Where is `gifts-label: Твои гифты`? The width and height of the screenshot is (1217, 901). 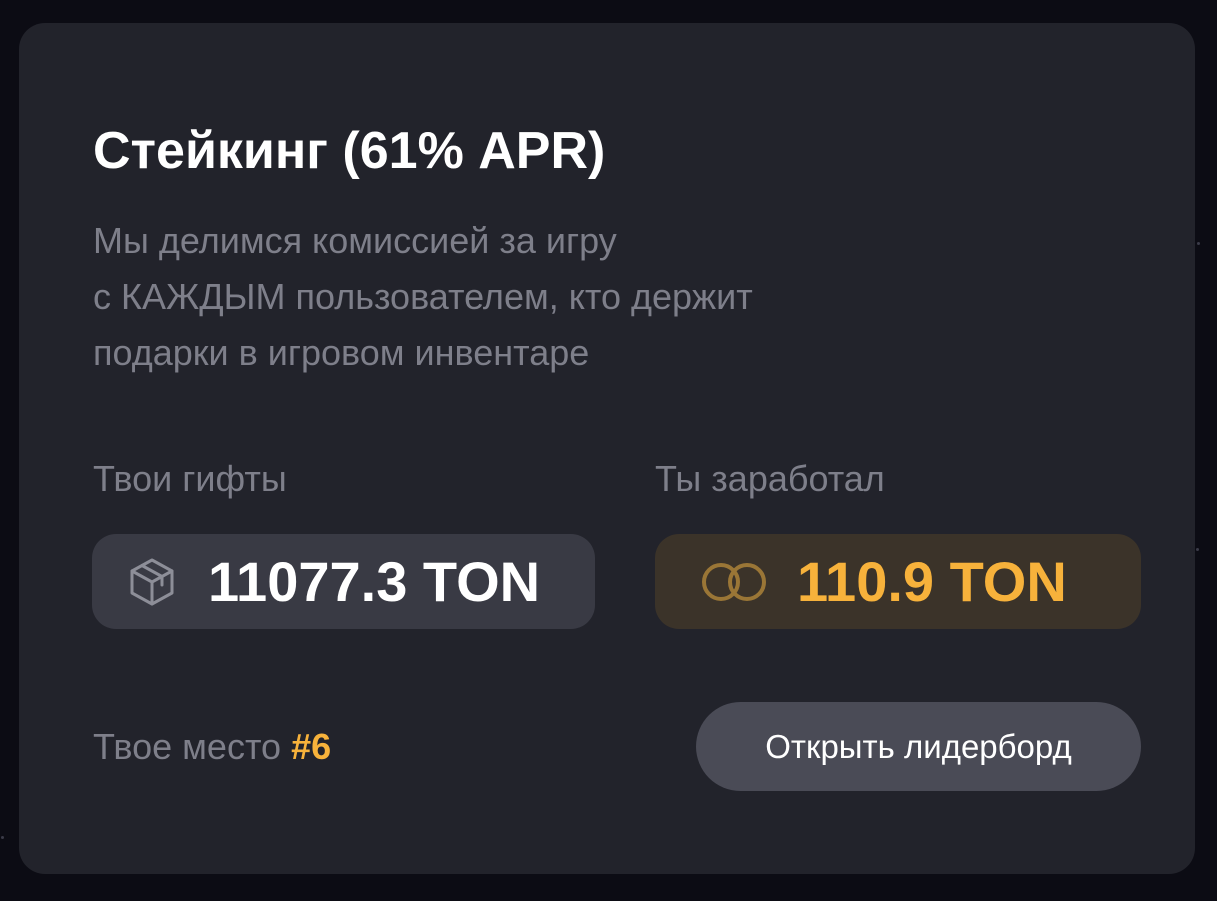
gifts-label: Твои гифты is located at coordinates (190, 478).